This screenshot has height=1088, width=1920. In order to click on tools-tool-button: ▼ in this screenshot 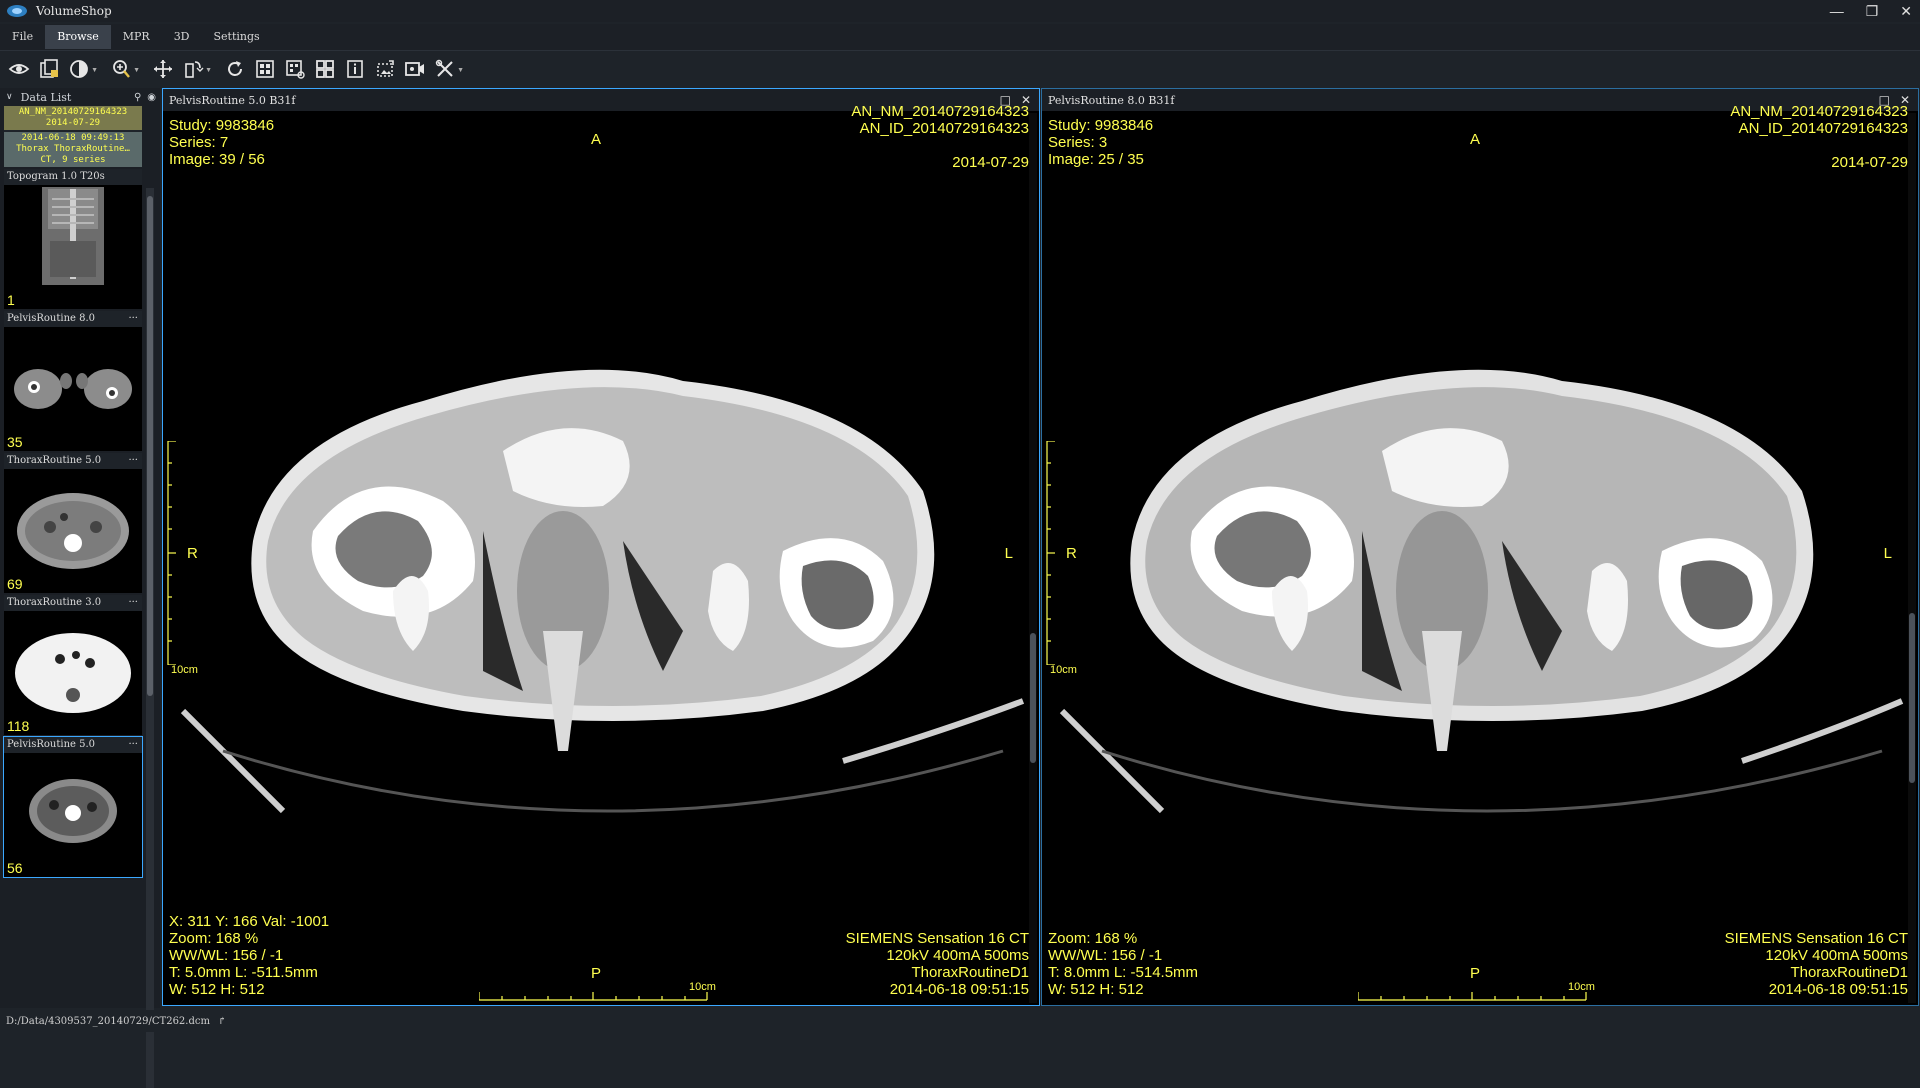, I will do `click(448, 69)`.